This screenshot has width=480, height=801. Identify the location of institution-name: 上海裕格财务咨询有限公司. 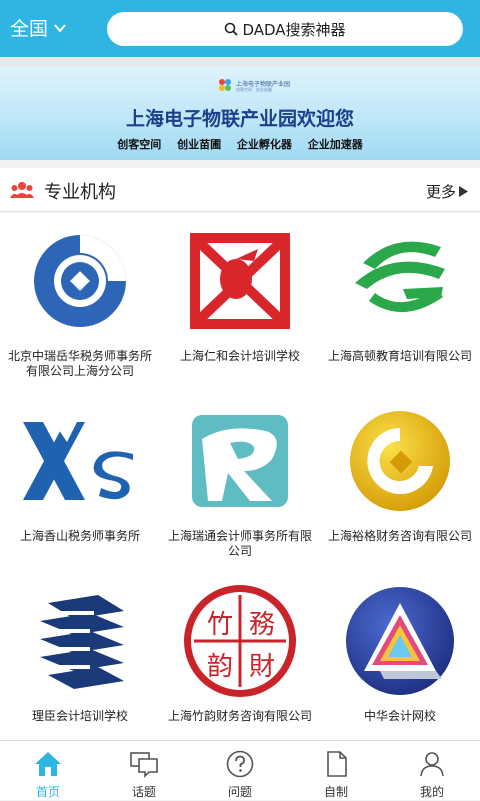
(399, 536).